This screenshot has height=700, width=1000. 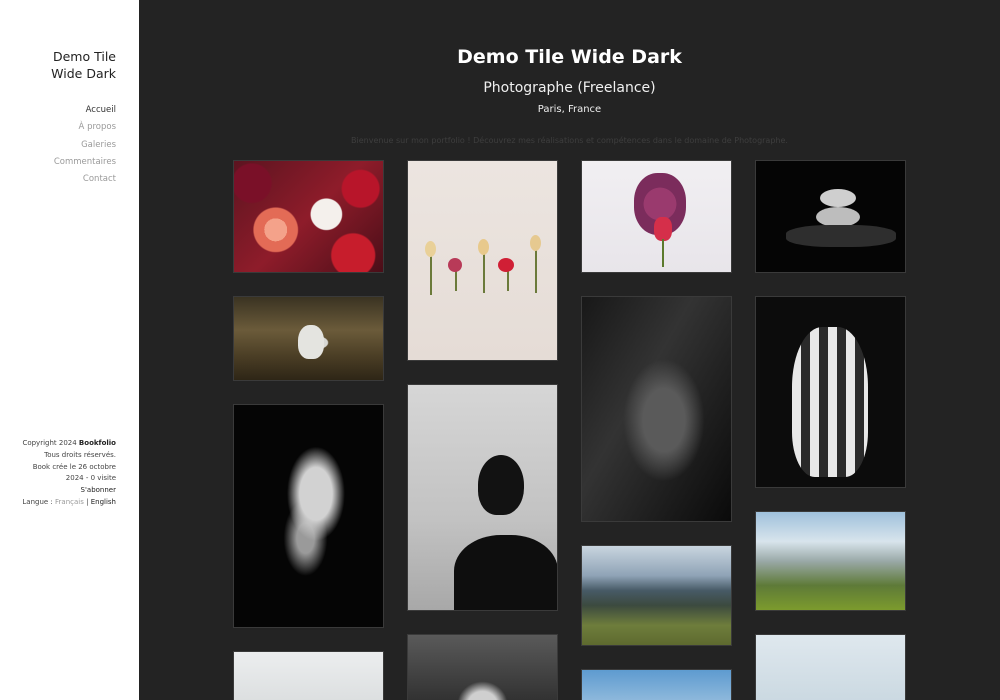 I want to click on language-switcher: Langue : Français | English, so click(x=69, y=503).